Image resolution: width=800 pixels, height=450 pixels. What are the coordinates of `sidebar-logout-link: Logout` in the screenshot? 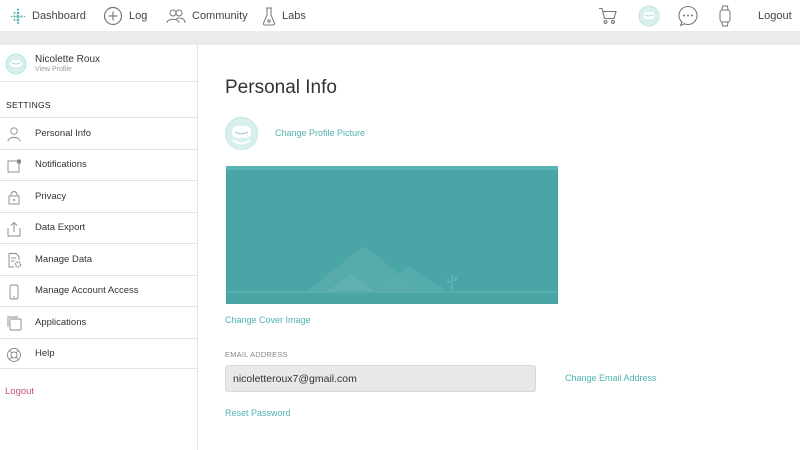 It's located at (19, 391).